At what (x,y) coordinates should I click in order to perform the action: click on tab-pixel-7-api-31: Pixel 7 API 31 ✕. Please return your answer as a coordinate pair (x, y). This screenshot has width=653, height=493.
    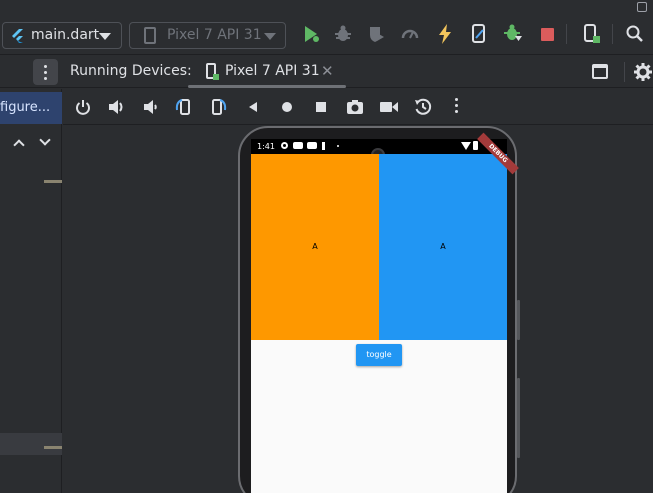
    Looking at the image, I should click on (267, 72).